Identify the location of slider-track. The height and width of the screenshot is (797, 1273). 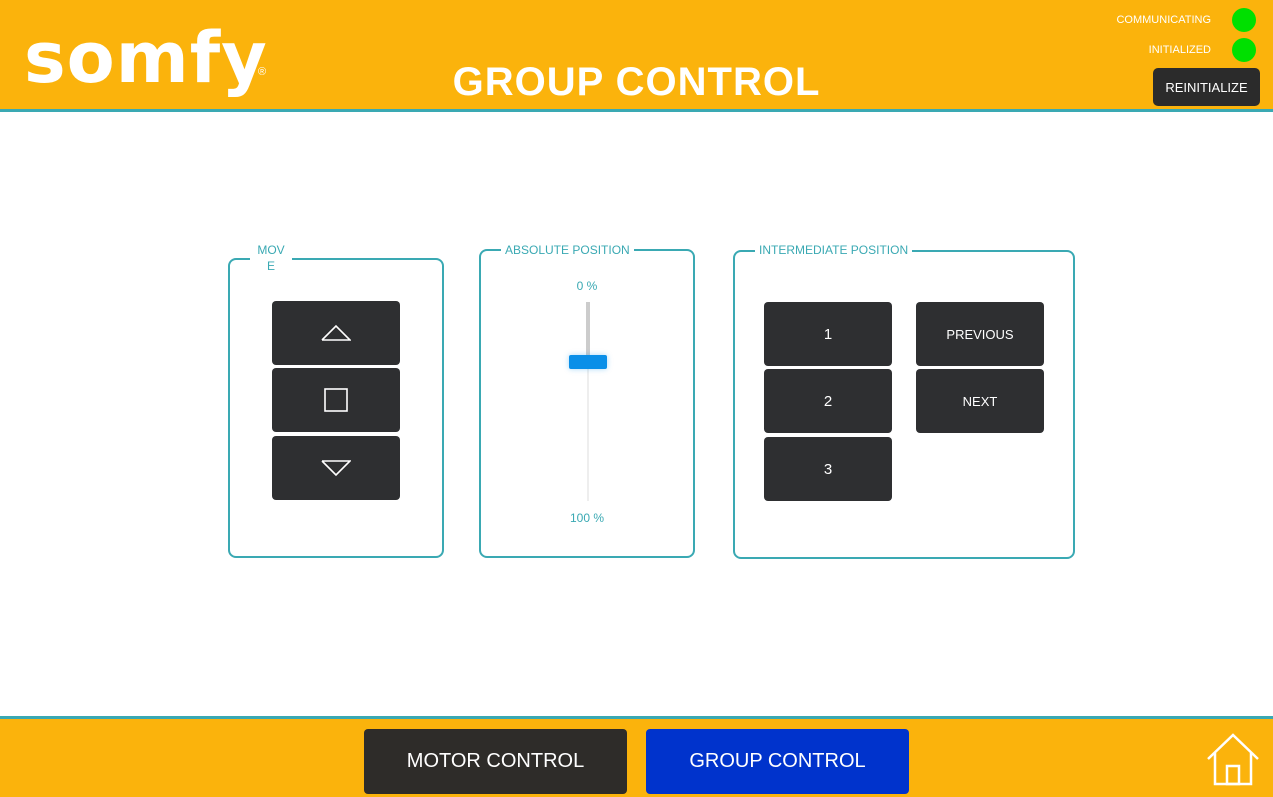
(588, 432).